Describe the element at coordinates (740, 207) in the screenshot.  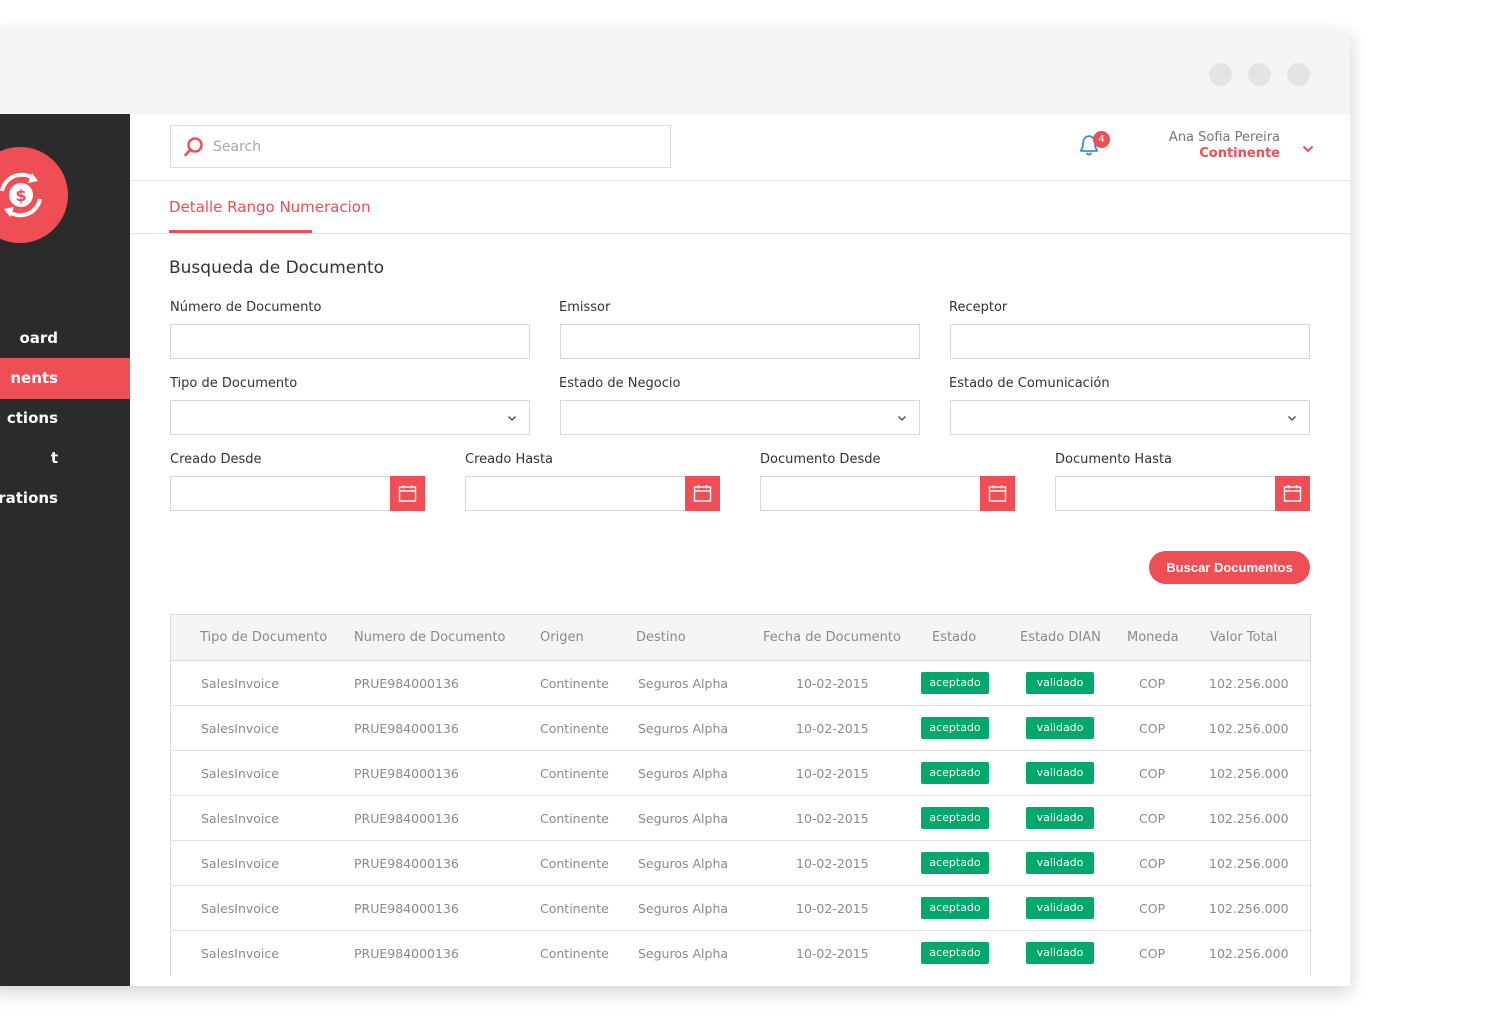
I see `tab-bar: Detalle Rango Numeracion` at that location.